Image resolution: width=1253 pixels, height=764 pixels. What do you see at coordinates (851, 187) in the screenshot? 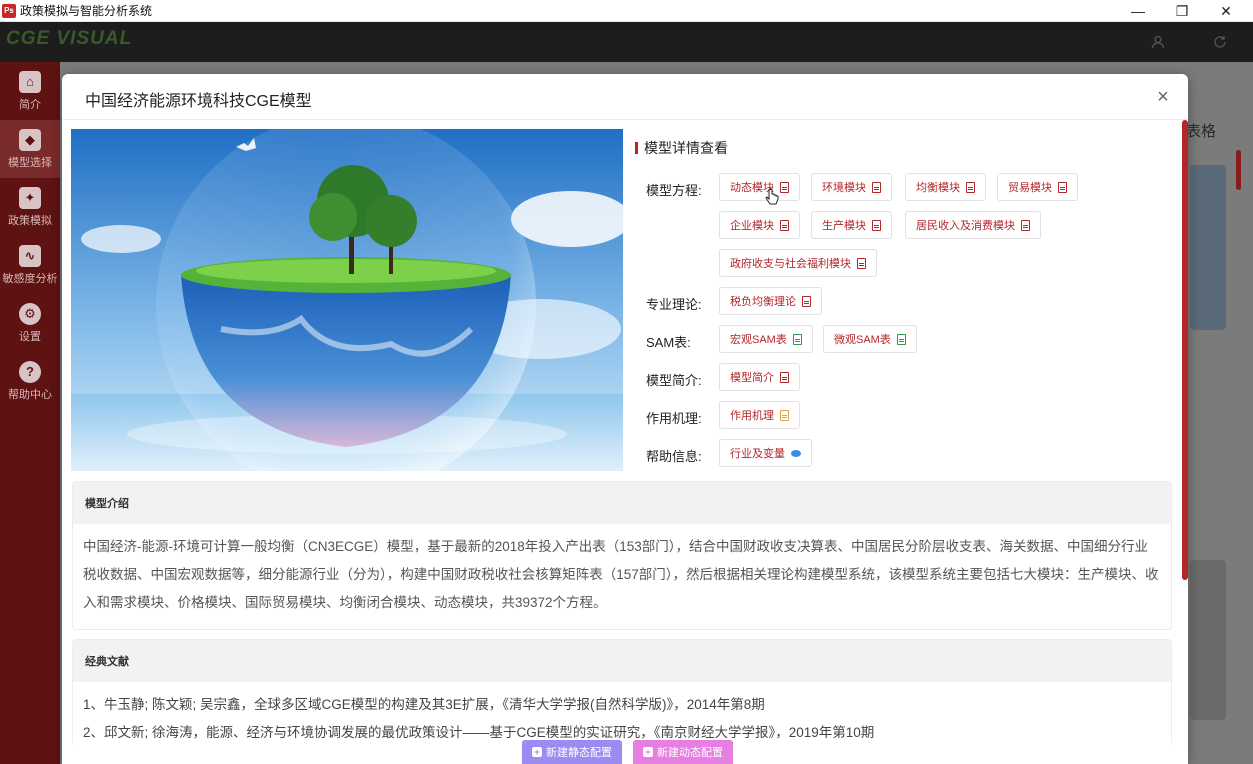
I see `tag-environment-module: 环境模块` at bounding box center [851, 187].